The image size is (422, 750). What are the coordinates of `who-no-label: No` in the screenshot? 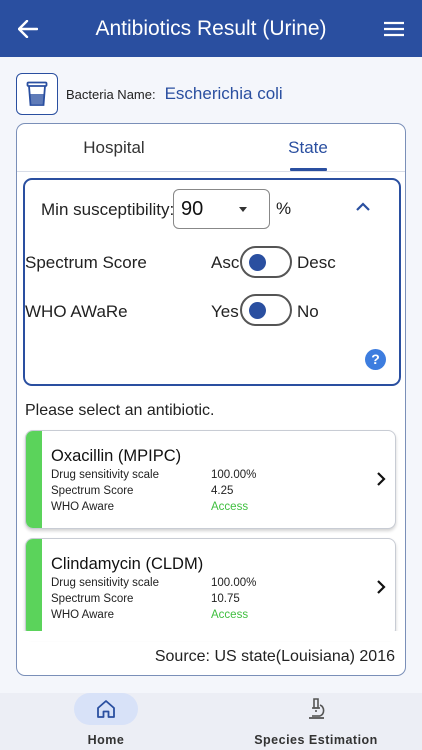 It's located at (308, 311).